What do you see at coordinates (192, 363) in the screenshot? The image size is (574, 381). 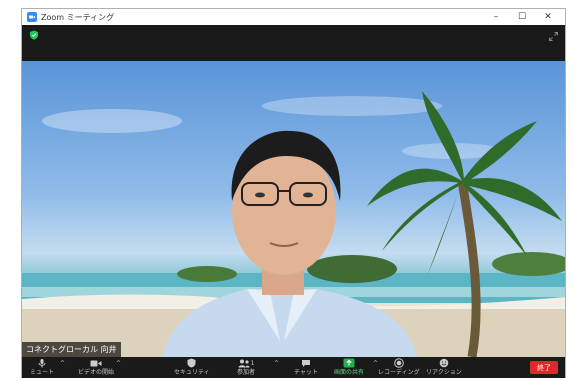 I see `security-shield-icon` at bounding box center [192, 363].